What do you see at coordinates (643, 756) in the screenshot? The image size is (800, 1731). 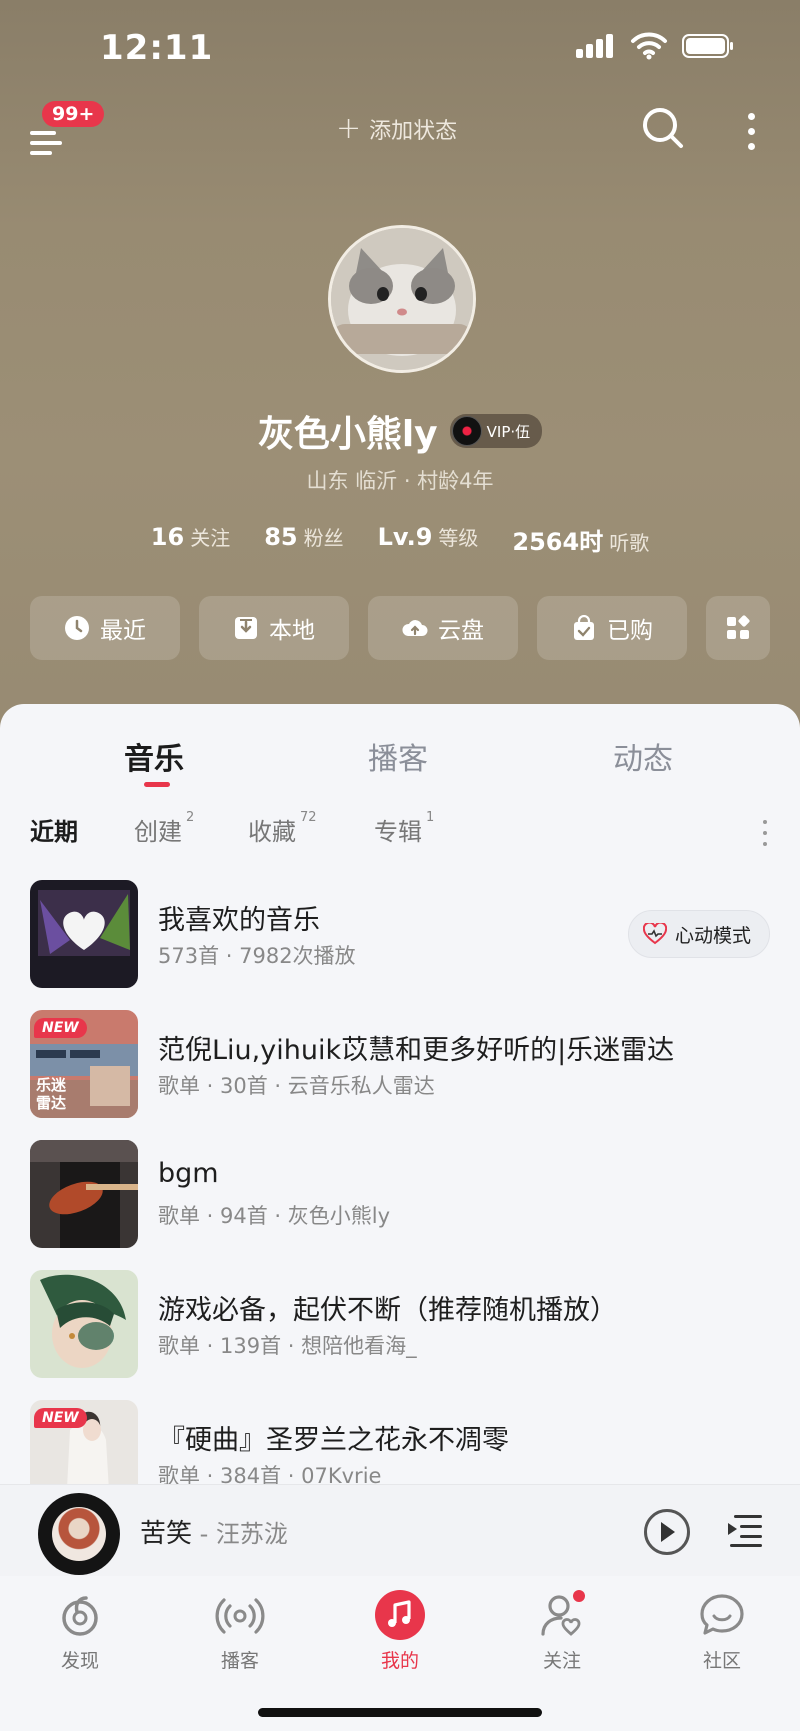 I see `tab-activity: 动态` at bounding box center [643, 756].